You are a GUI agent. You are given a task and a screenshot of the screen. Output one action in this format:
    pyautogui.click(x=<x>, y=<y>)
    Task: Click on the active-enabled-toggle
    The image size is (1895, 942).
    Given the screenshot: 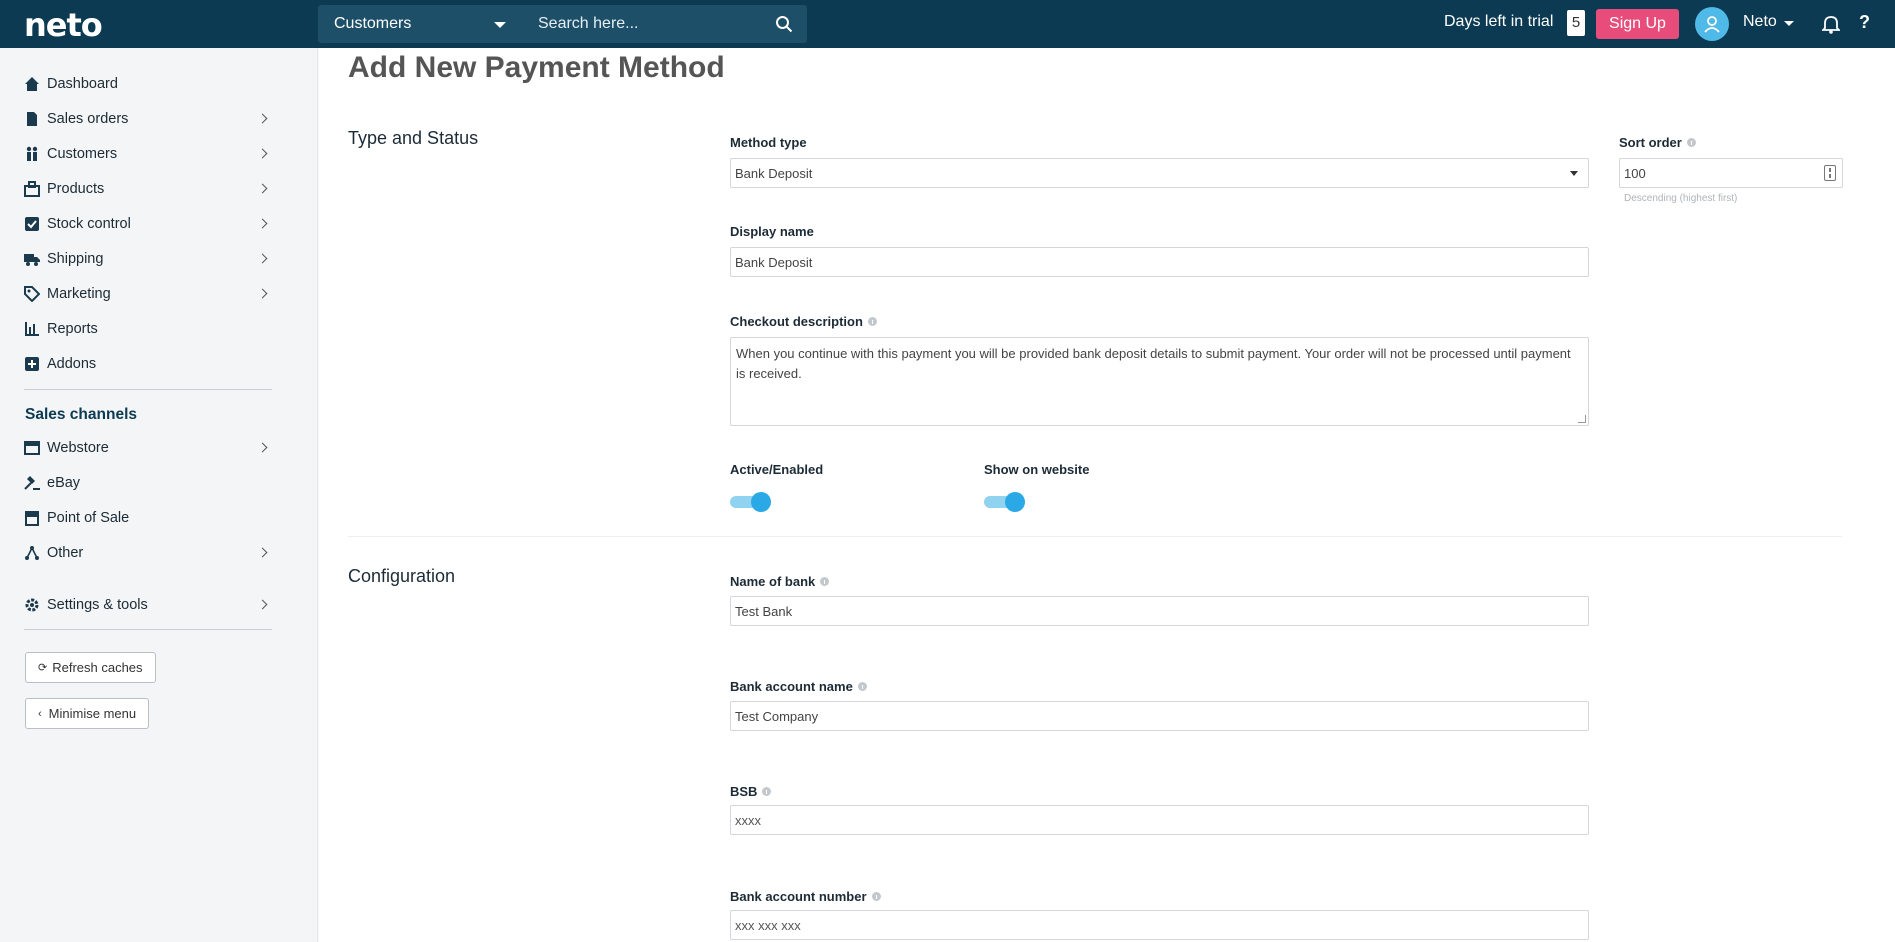 What is the action you would take?
    pyautogui.click(x=751, y=501)
    